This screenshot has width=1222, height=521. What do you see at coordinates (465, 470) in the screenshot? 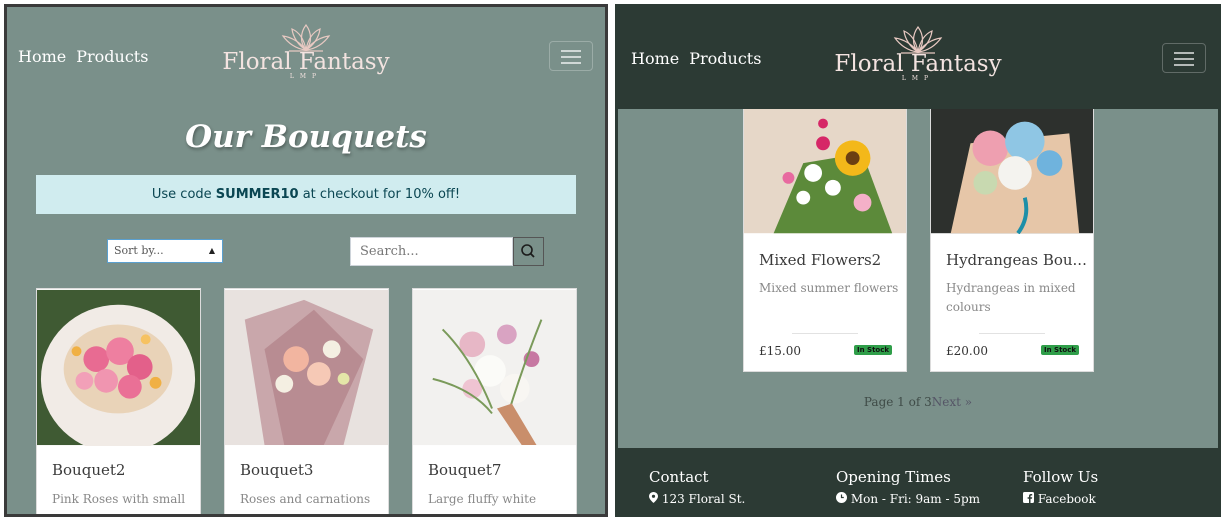
I see `product-title: Bouquet7` at bounding box center [465, 470].